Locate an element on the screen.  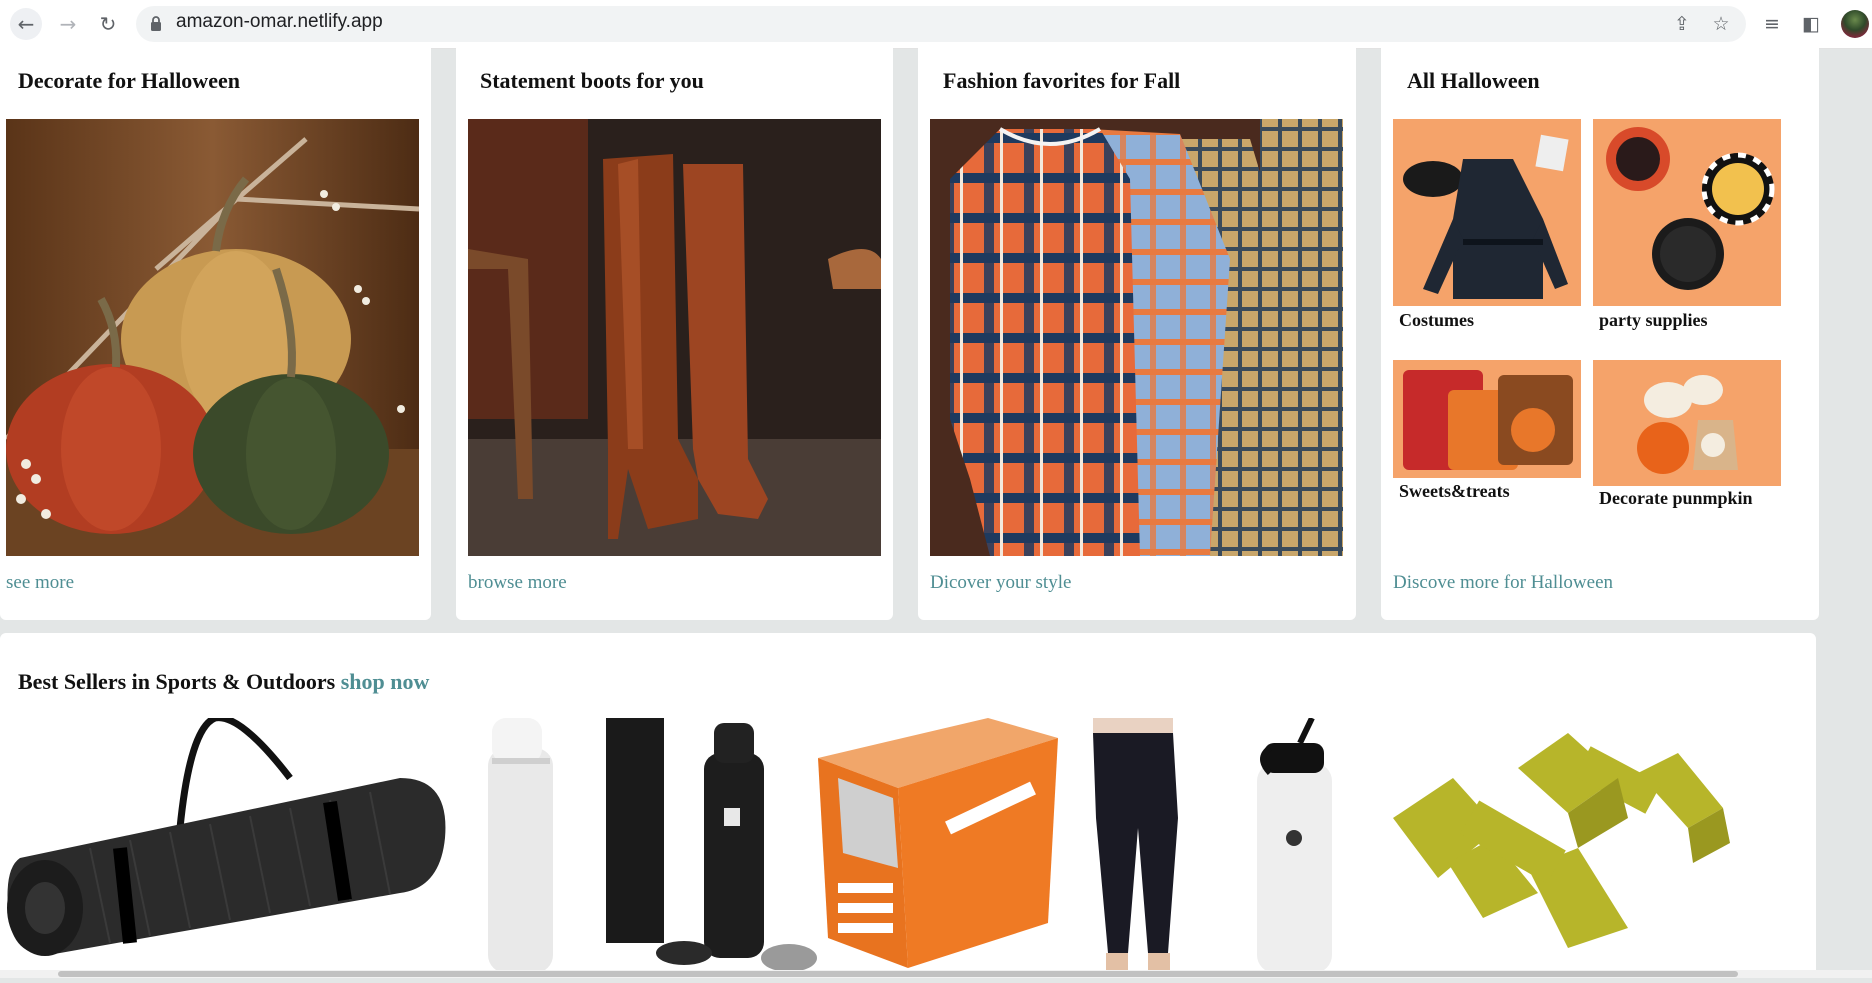
back-arrow-icon: ← is located at coordinates (26, 24).